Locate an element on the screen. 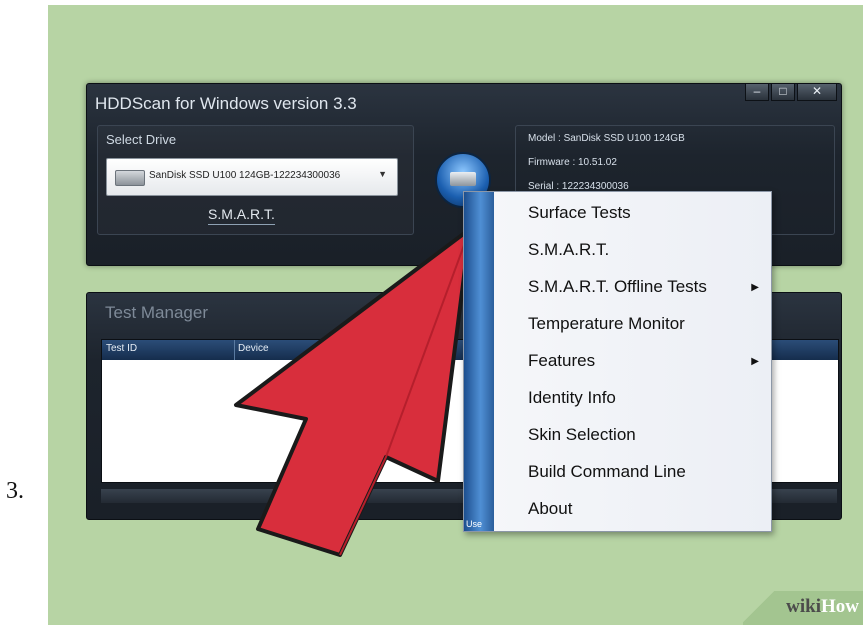 The width and height of the screenshot is (863, 625). menu-item-about: About is located at coordinates (550, 509).